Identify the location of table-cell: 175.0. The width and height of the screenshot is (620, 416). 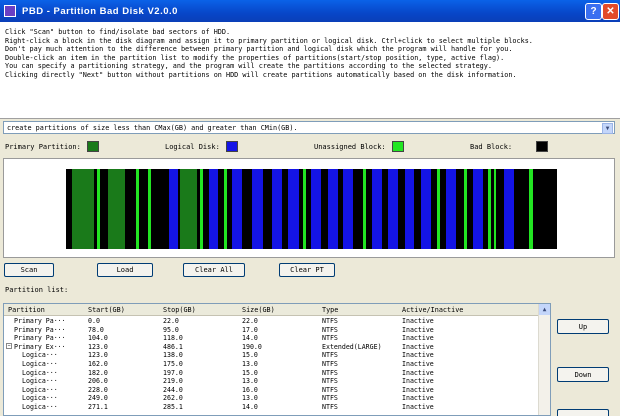
(173, 364).